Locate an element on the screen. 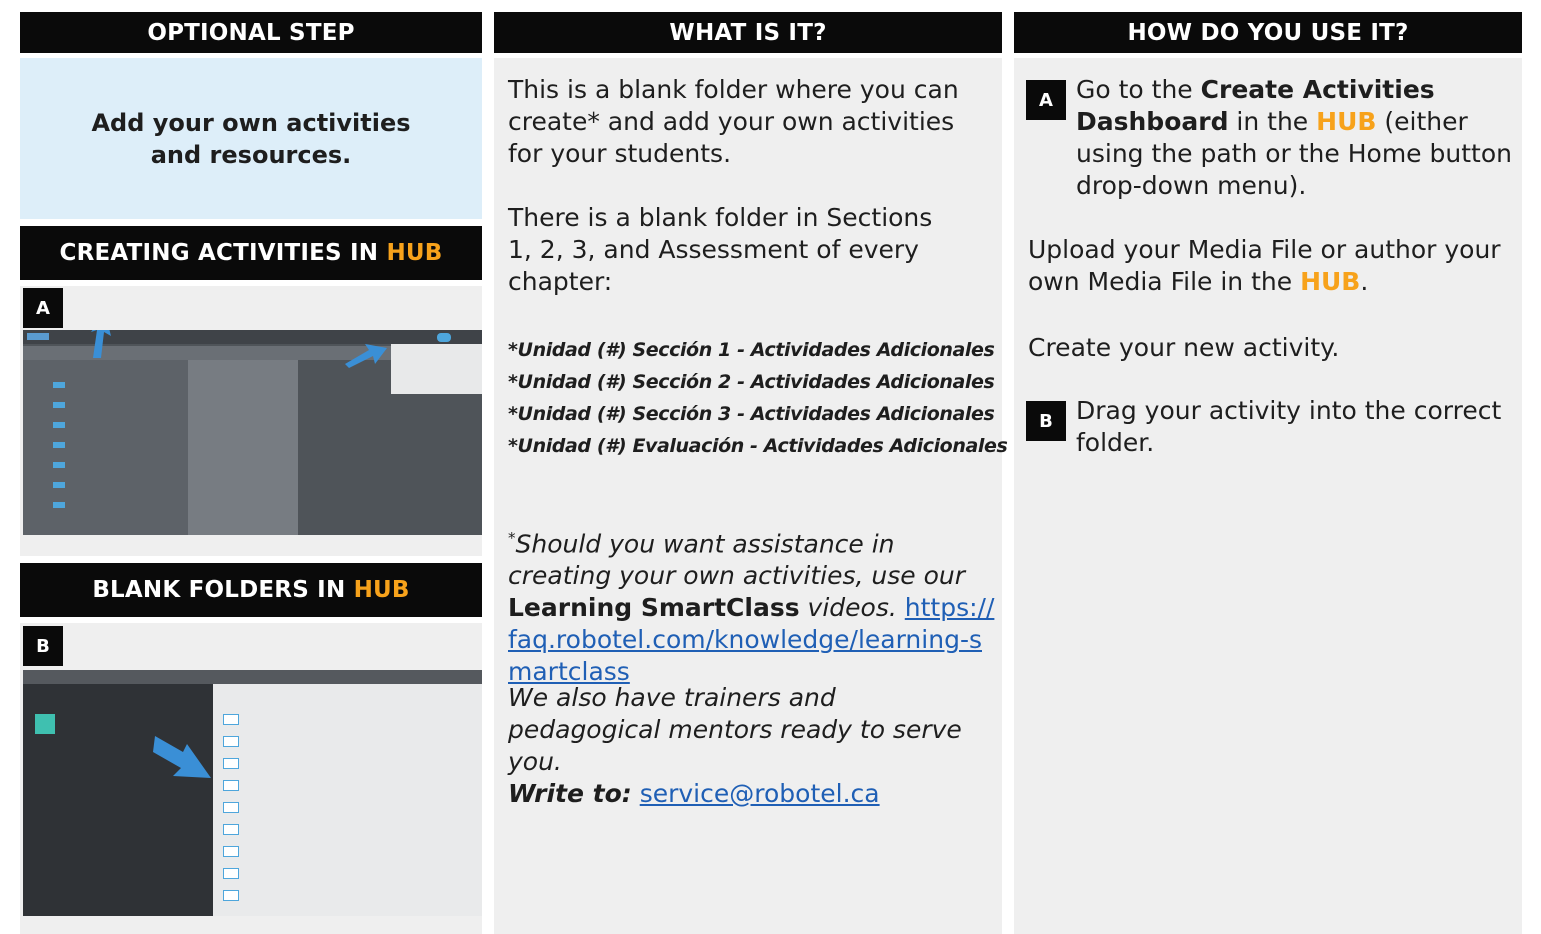 The width and height of the screenshot is (1541, 934). assist-asterisk: * is located at coordinates (512, 538).